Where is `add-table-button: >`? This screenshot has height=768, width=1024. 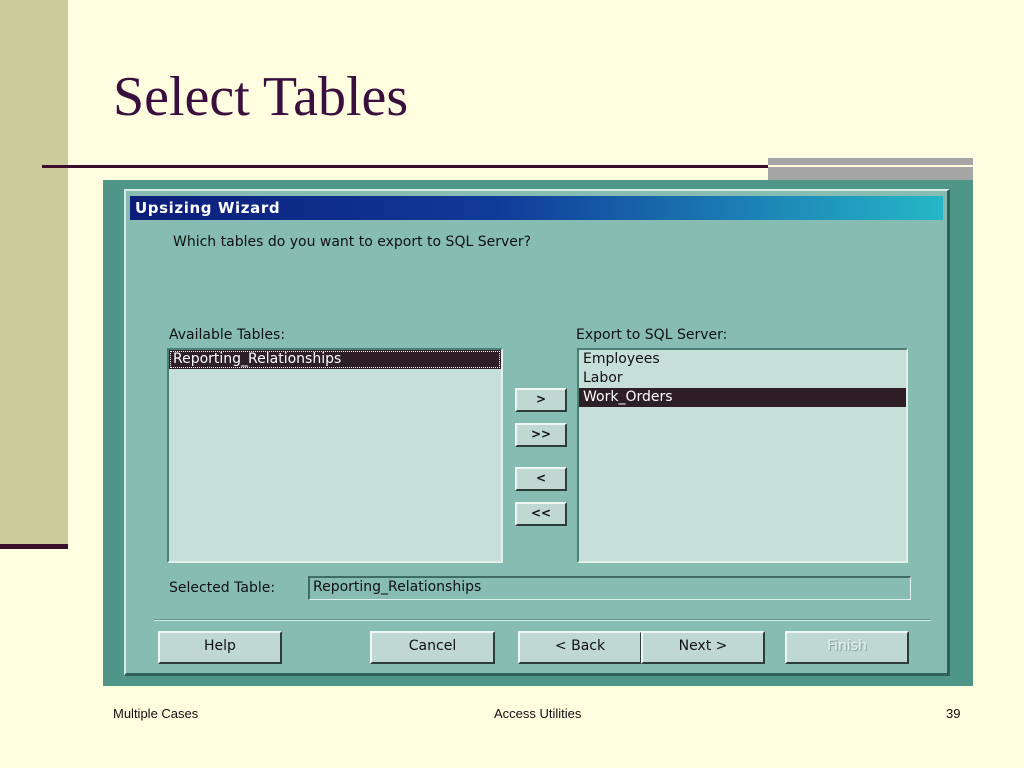 add-table-button: > is located at coordinates (541, 400).